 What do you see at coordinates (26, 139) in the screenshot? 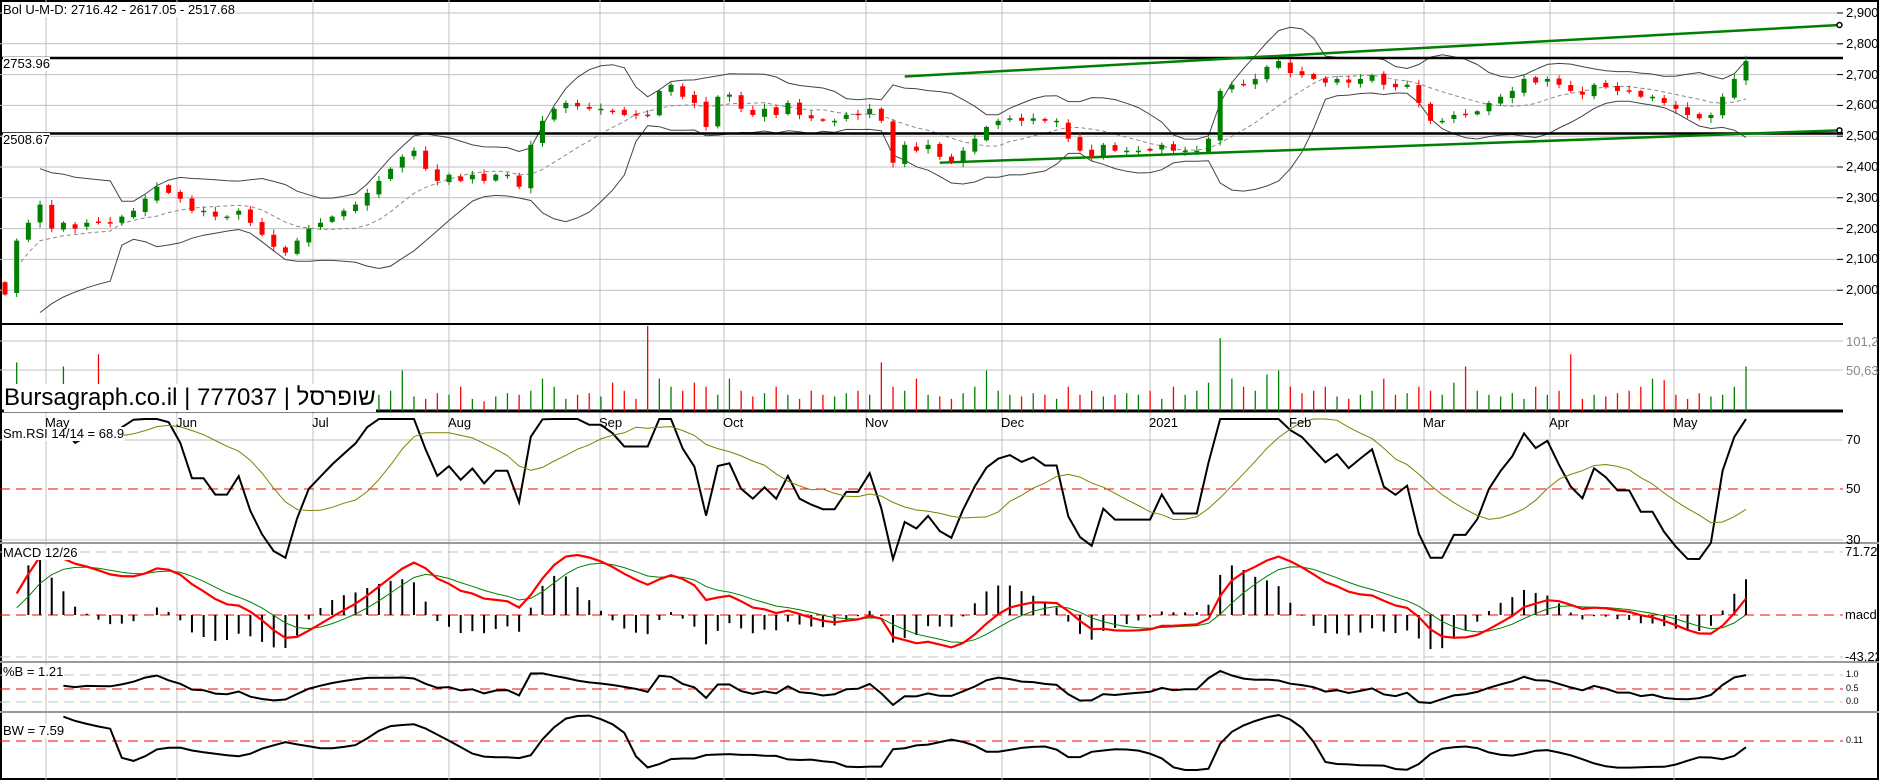
I see `support-label: 2508.67` at bounding box center [26, 139].